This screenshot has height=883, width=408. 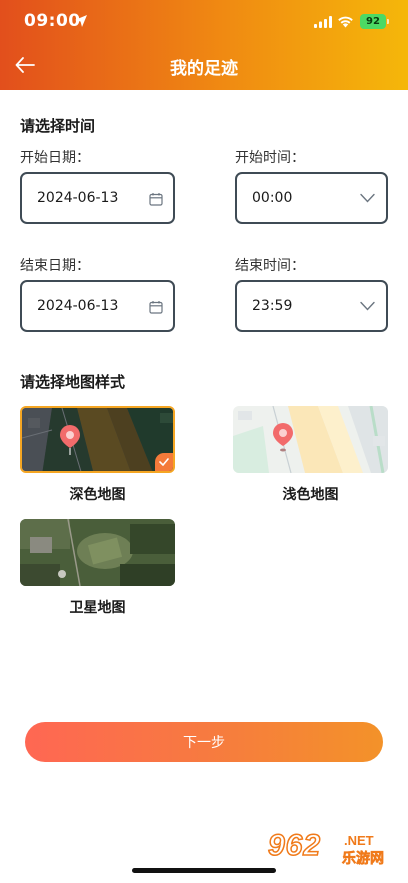 I want to click on end-date-value: 2024-06-13, so click(x=78, y=306).